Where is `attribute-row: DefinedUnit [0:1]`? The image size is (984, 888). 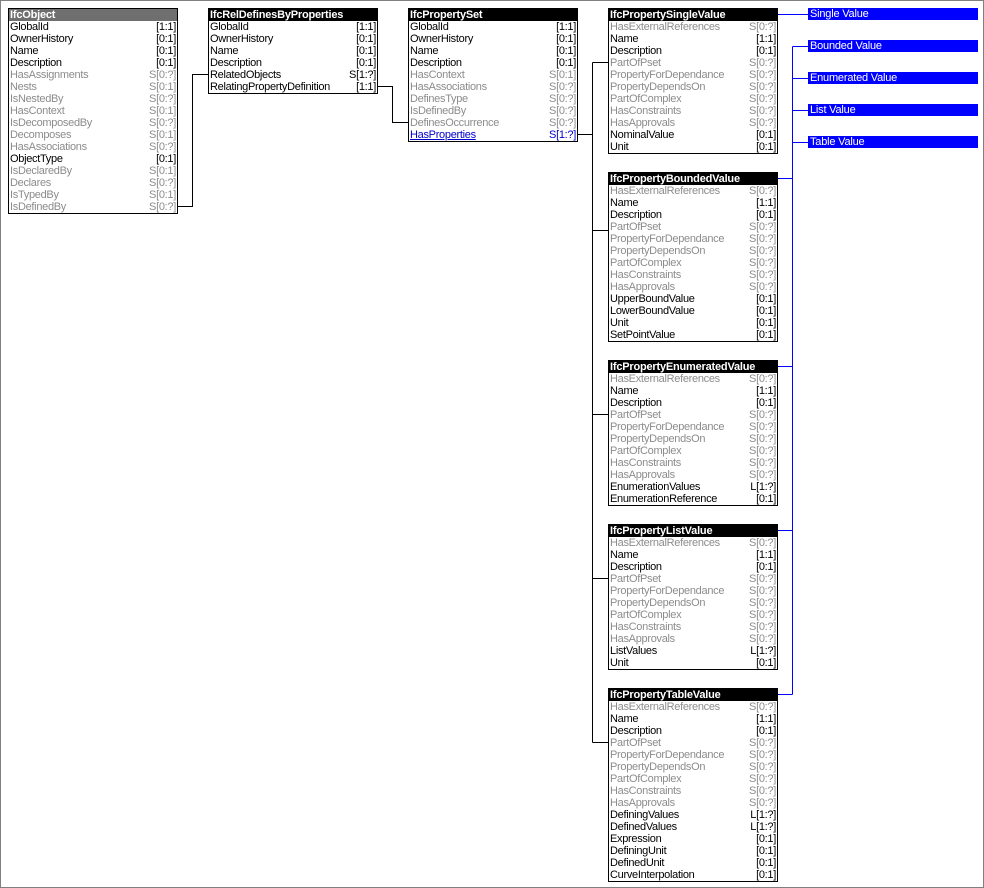 attribute-row: DefinedUnit [0:1] is located at coordinates (693, 863).